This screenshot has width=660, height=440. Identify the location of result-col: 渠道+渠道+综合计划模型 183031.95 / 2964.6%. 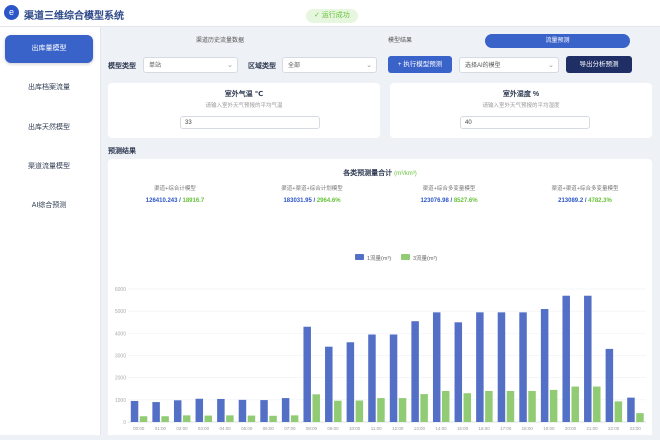
(312, 194).